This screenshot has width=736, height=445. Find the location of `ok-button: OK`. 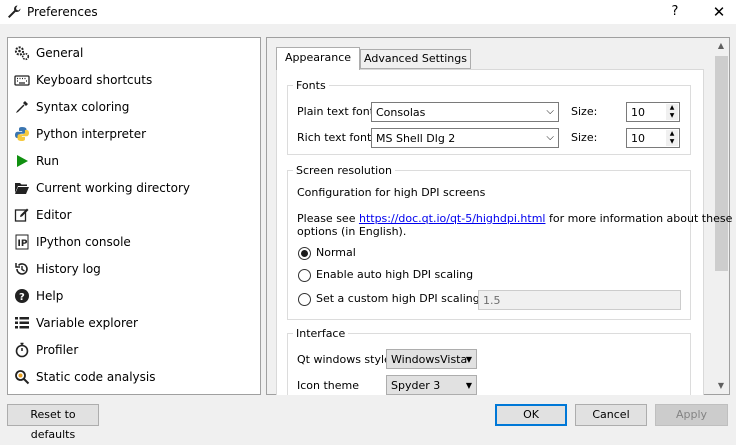

ok-button: OK is located at coordinates (531, 415).